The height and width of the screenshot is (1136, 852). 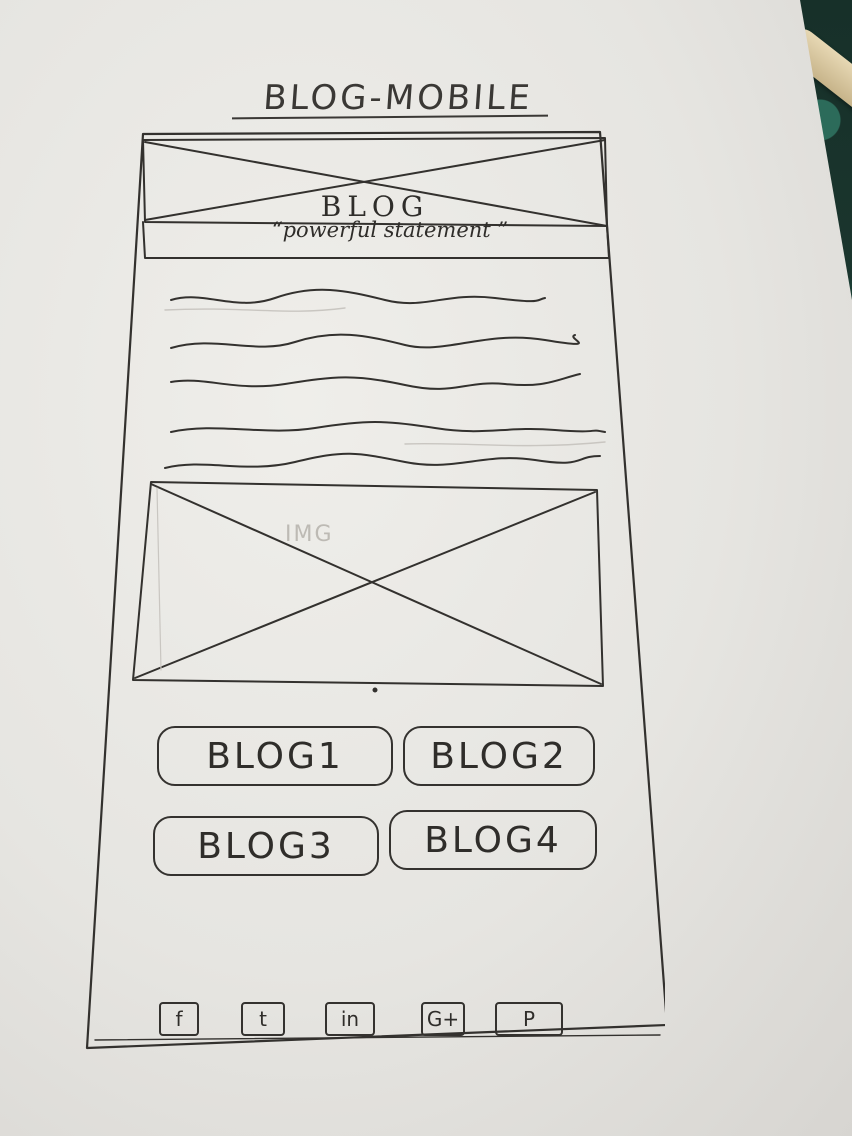 What do you see at coordinates (275, 756) in the screenshot?
I see `blog-link-1: BLOG1` at bounding box center [275, 756].